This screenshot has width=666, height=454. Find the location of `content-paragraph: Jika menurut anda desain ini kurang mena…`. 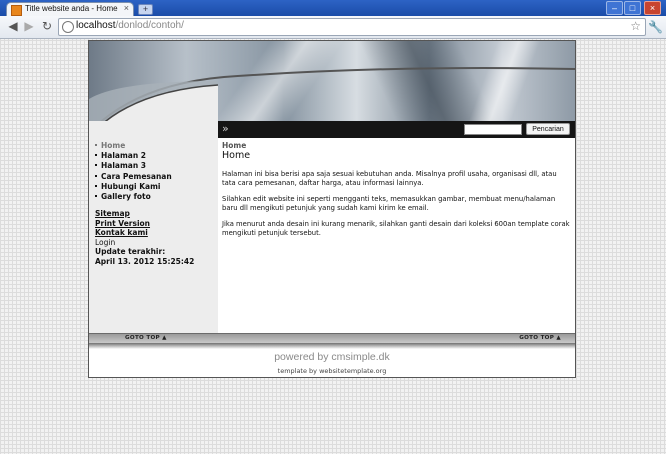

content-paragraph: Jika menurut anda desain ini kurang mena… is located at coordinates (396, 228).